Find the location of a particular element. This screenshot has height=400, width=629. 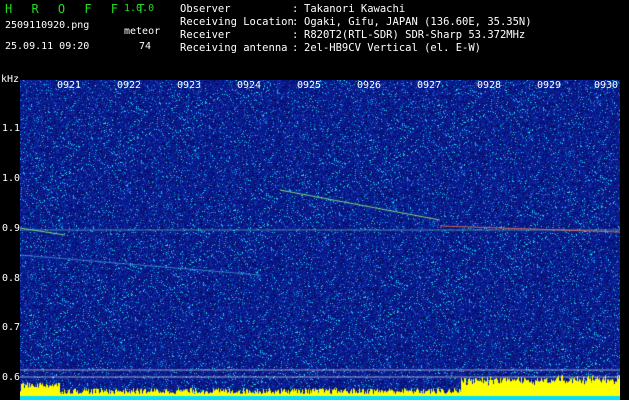

x-tick-label: 0923 is located at coordinates (189, 85).